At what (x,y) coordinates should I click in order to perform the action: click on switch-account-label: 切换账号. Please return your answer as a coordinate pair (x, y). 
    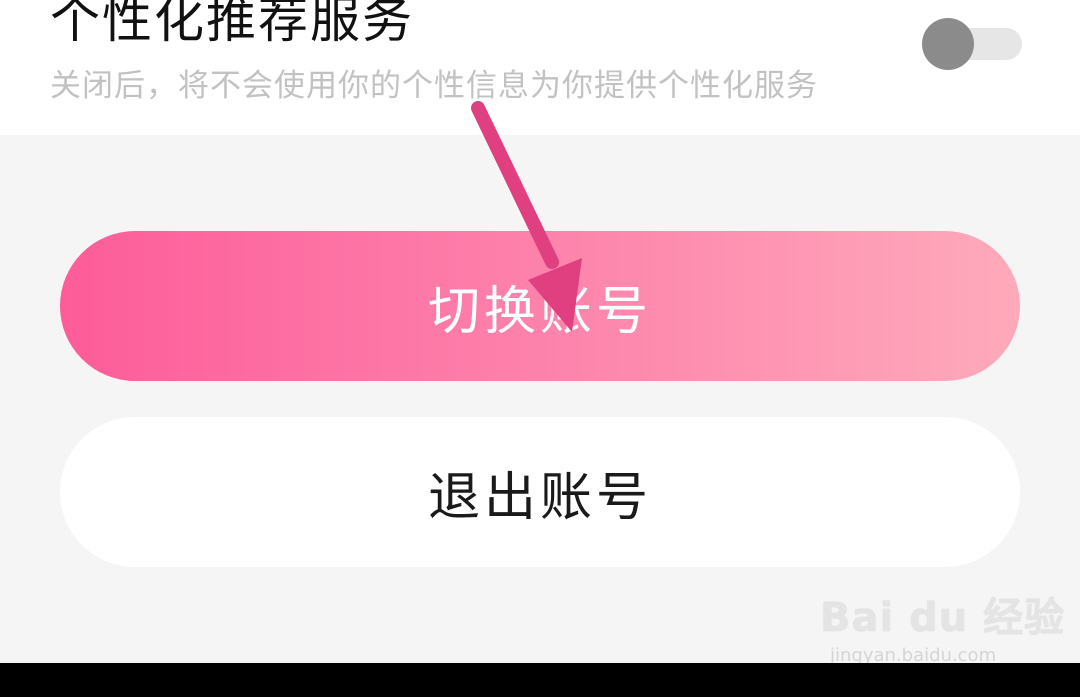
    Looking at the image, I should click on (539, 311).